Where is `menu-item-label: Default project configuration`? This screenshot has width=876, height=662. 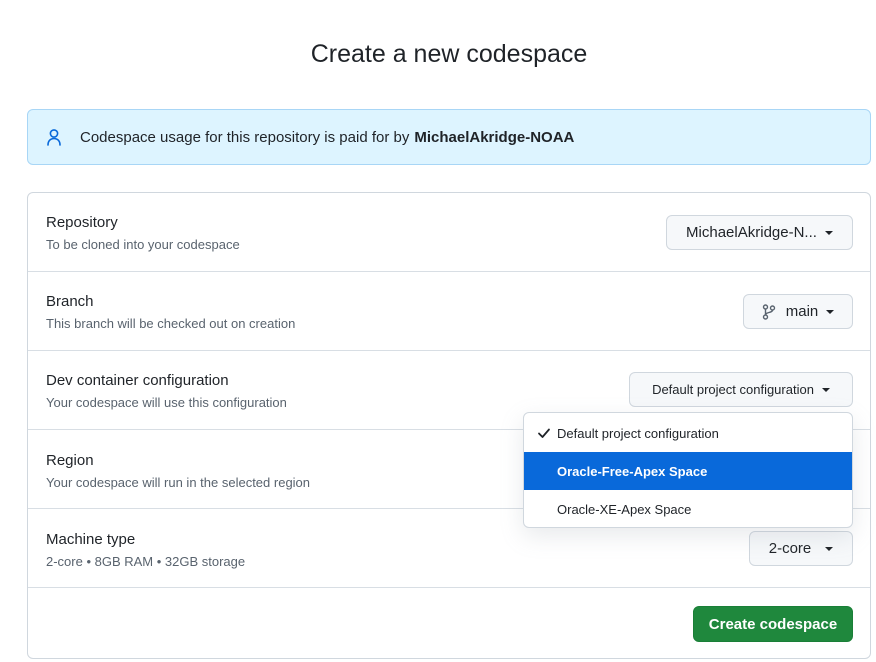
menu-item-label: Default project configuration is located at coordinates (638, 433).